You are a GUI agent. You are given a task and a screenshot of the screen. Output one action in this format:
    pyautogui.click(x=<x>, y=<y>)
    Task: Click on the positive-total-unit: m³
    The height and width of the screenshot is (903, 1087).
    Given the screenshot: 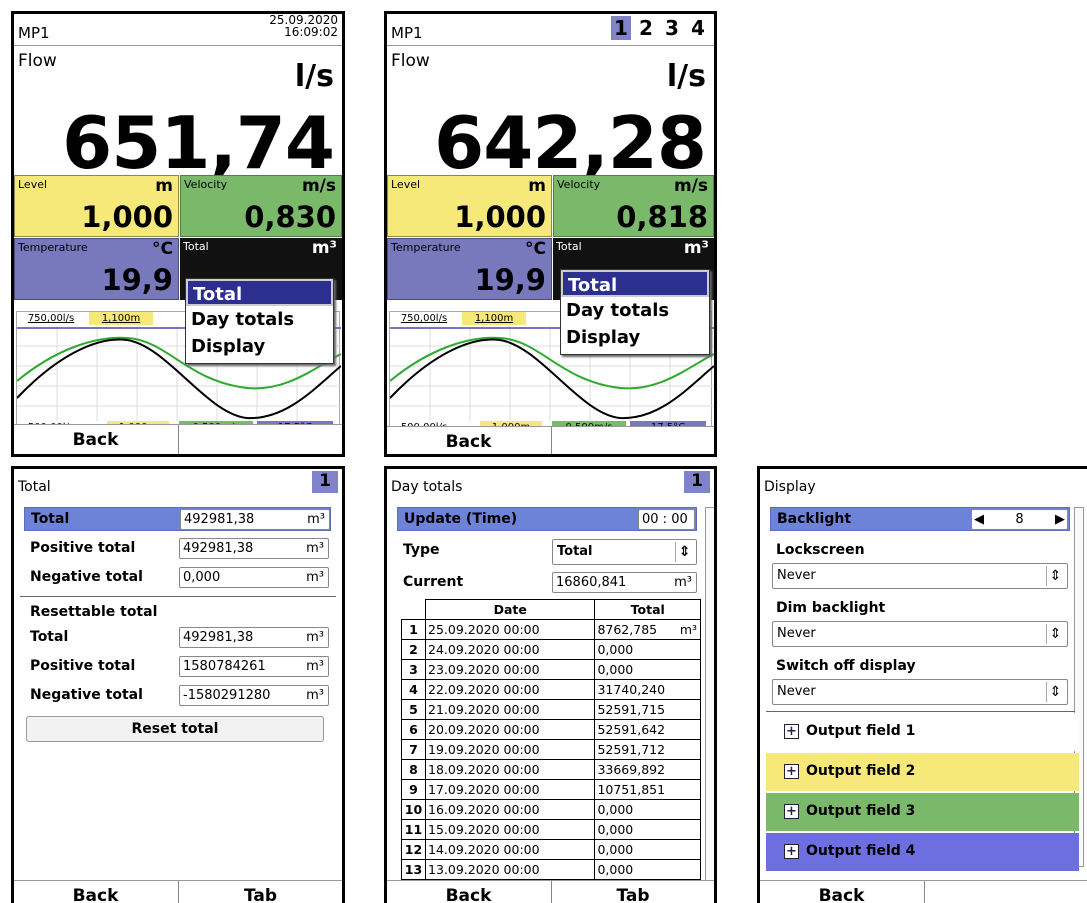 What is the action you would take?
    pyautogui.click(x=315, y=548)
    